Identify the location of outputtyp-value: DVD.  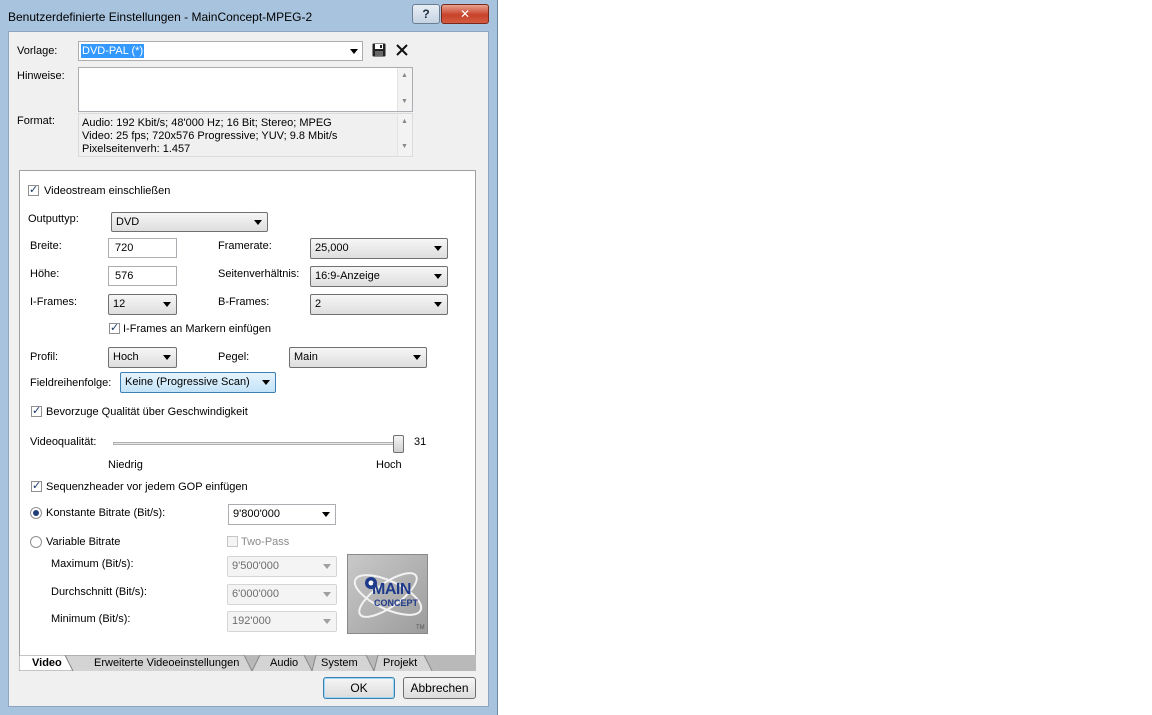
(128, 222).